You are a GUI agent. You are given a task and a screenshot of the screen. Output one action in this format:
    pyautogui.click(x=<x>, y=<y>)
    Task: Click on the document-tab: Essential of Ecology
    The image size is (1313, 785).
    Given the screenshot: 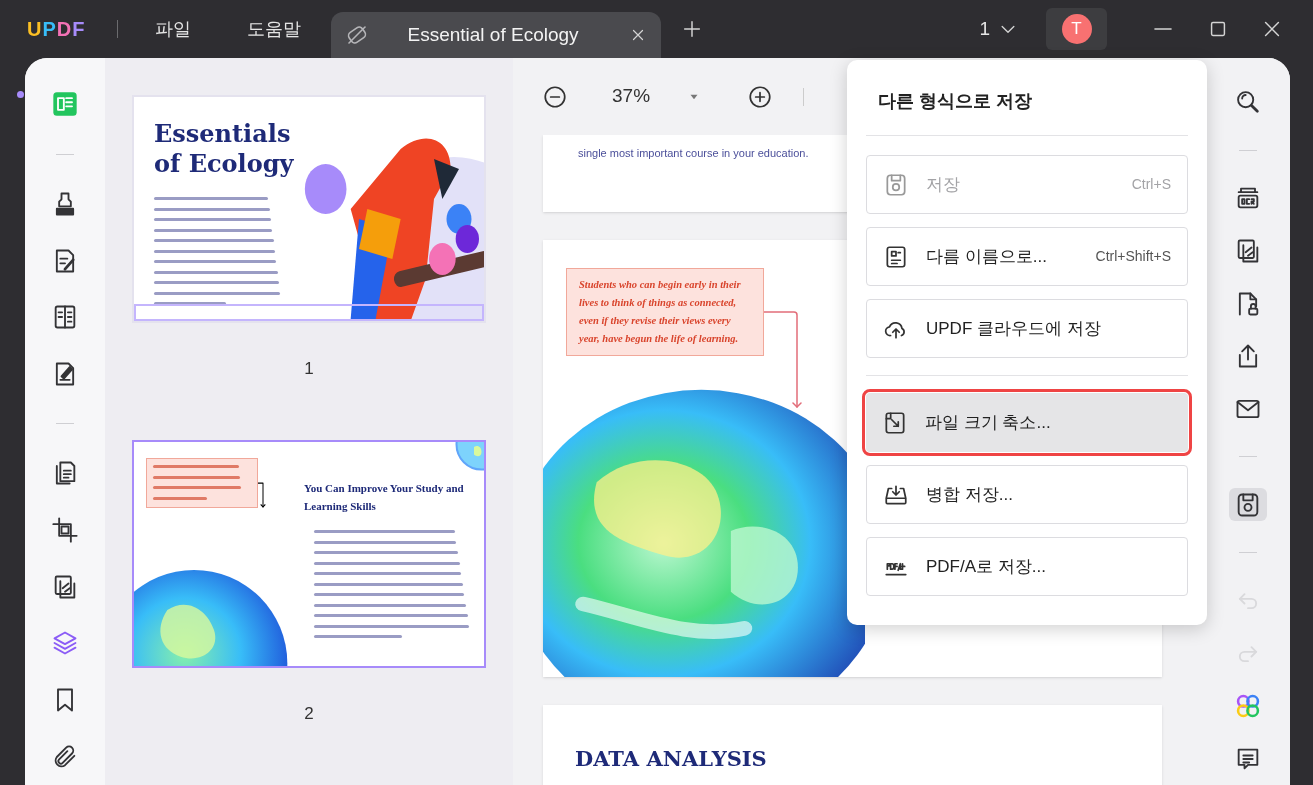 What is the action you would take?
    pyautogui.click(x=496, y=35)
    